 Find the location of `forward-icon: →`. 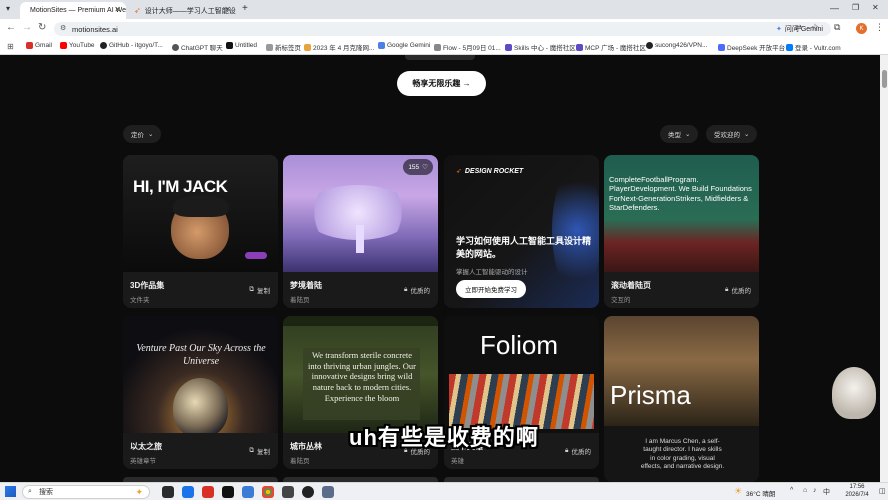

forward-icon: → is located at coordinates (27, 27).